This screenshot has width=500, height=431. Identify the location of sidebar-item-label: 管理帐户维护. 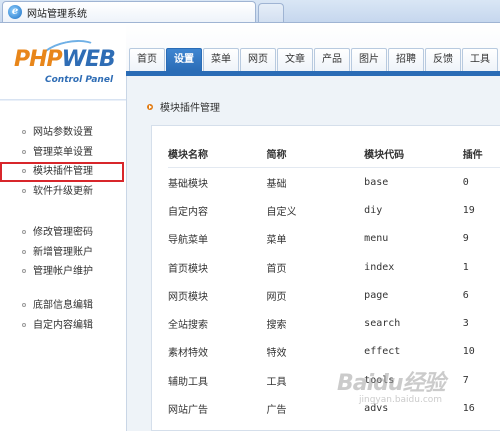
(63, 271).